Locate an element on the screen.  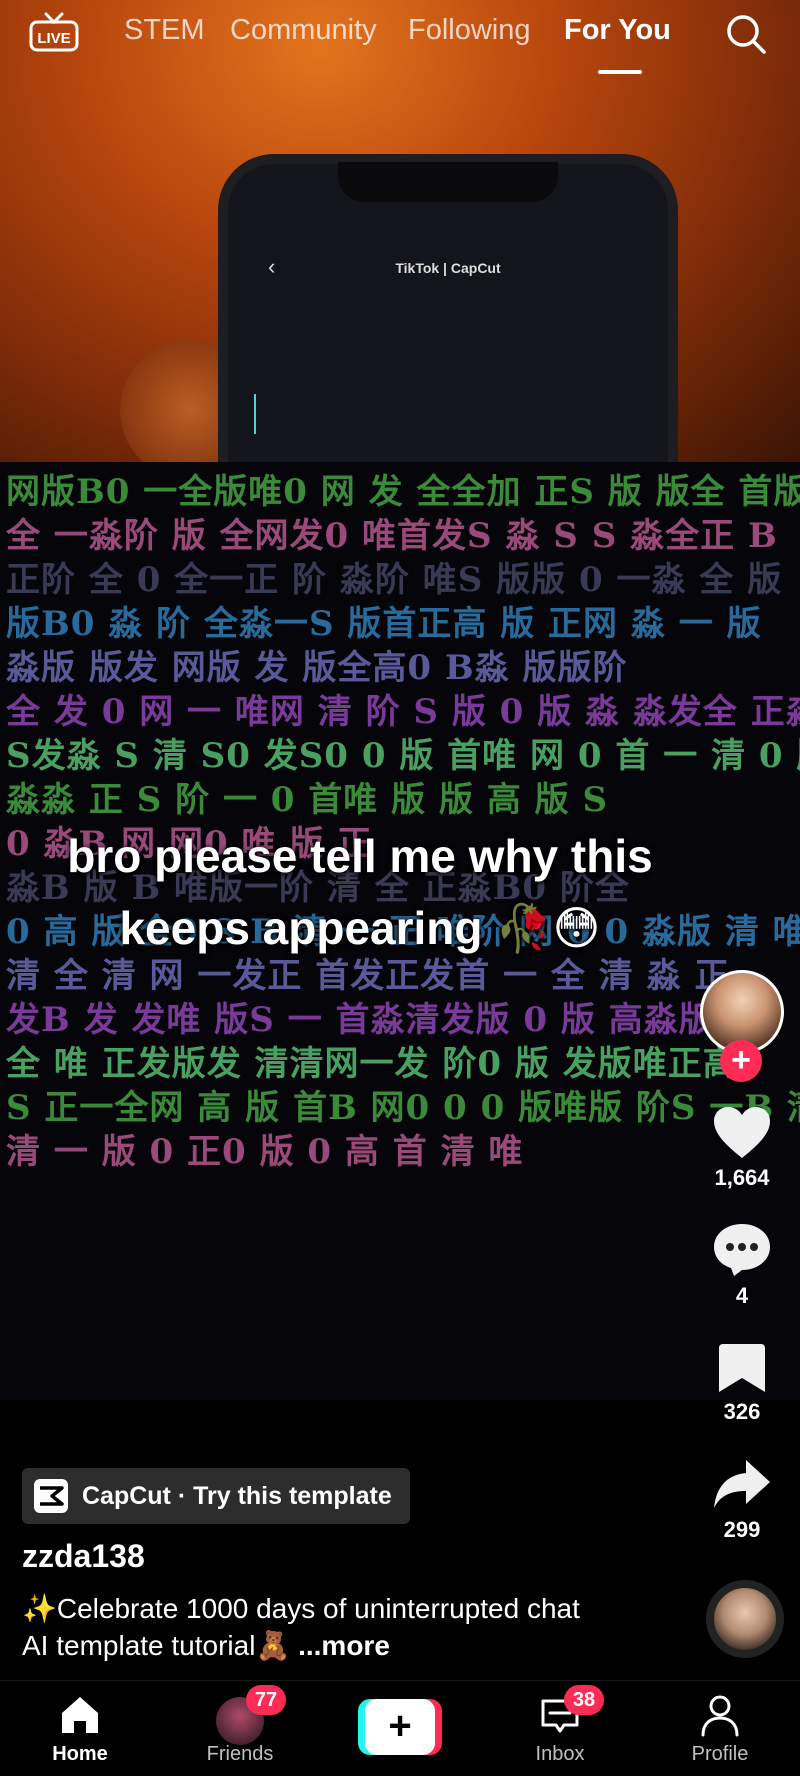
music-disc is located at coordinates (745, 1619).